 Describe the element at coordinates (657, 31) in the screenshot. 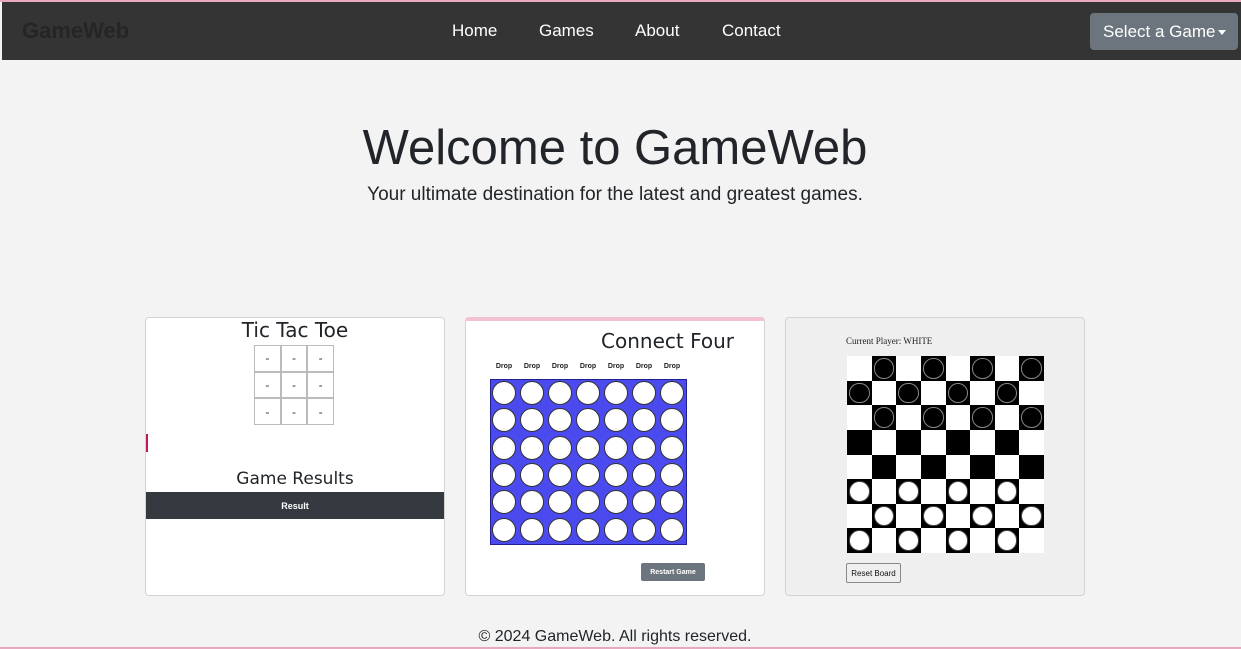

I see `nav-link-about: About` at that location.